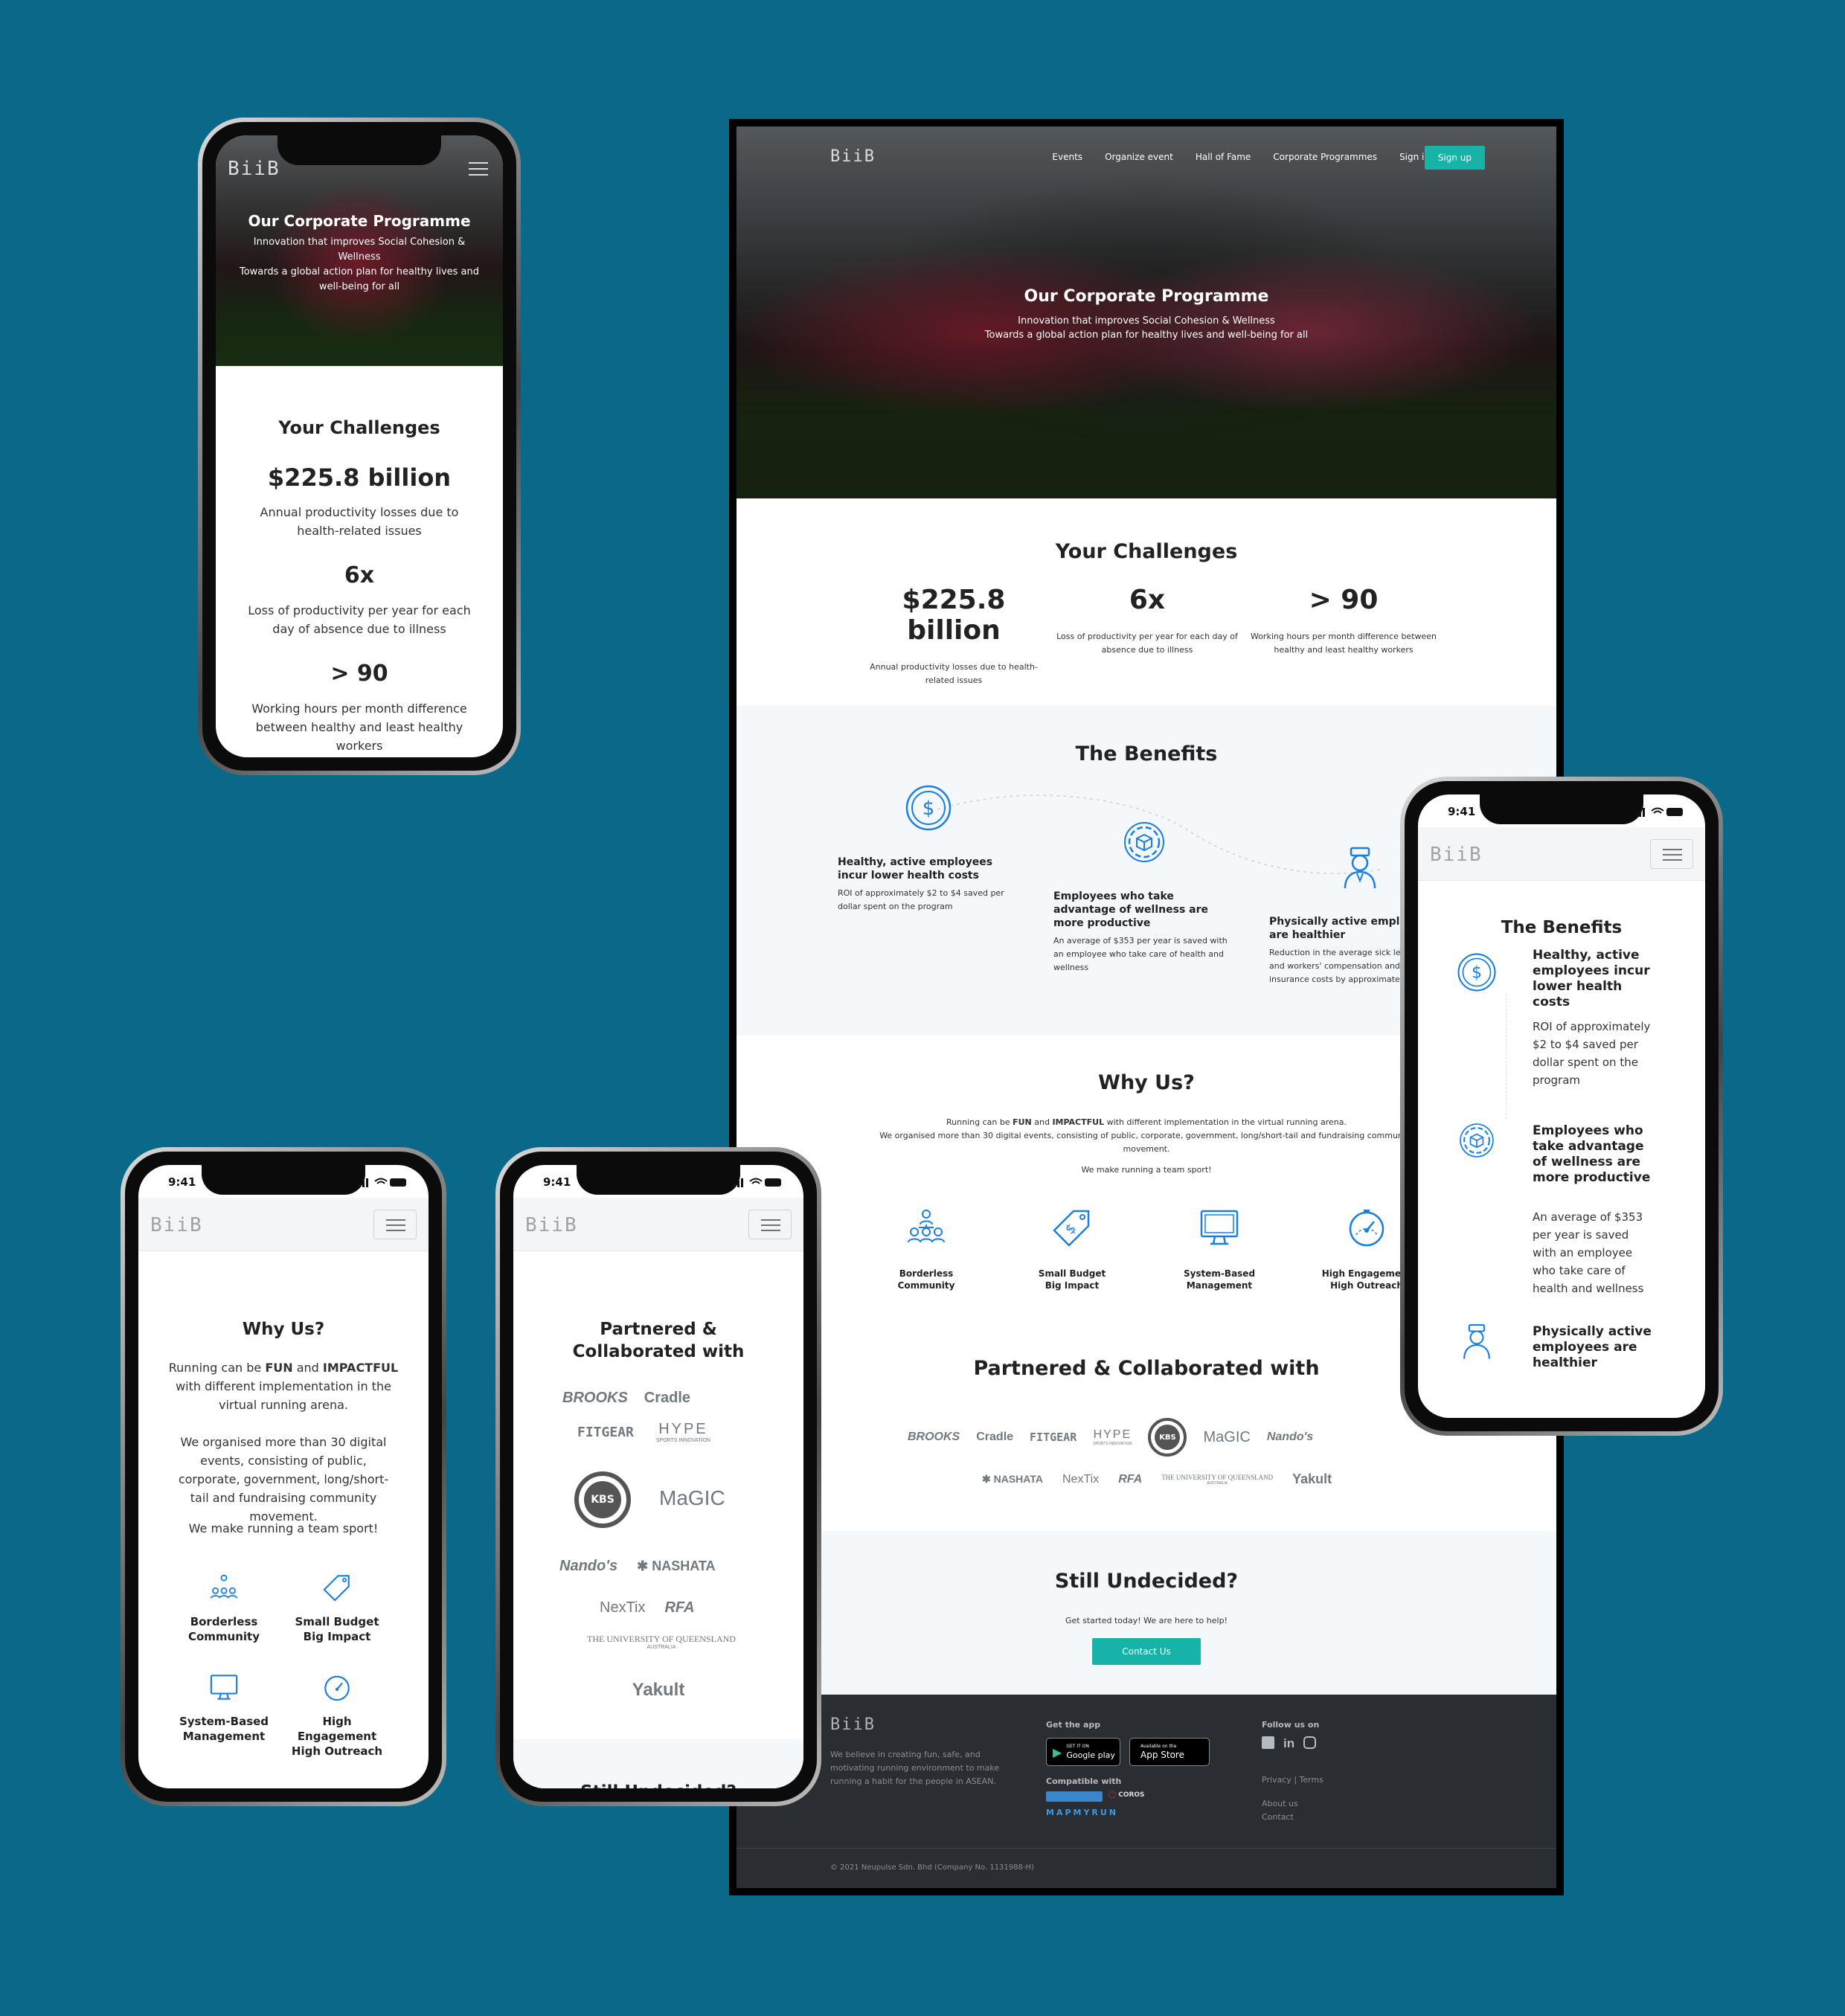 Image resolution: width=1845 pixels, height=2016 pixels. Describe the element at coordinates (1012, 1479) in the screenshot. I see `partner-logo-nashata: ✱ NASHATA` at that location.